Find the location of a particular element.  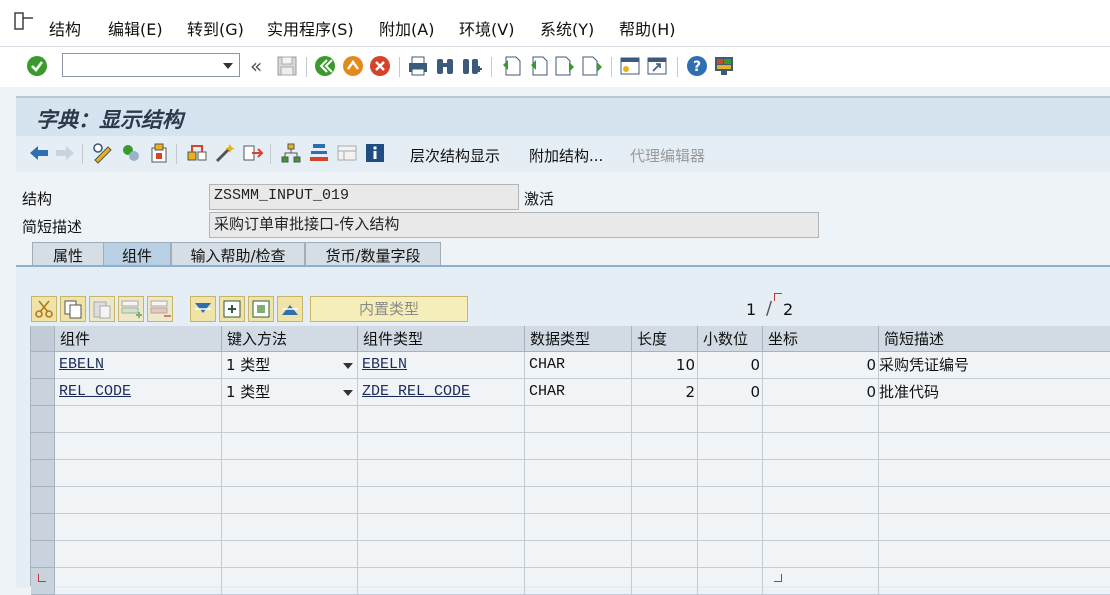

table-row-length: 2 is located at coordinates (665, 392).